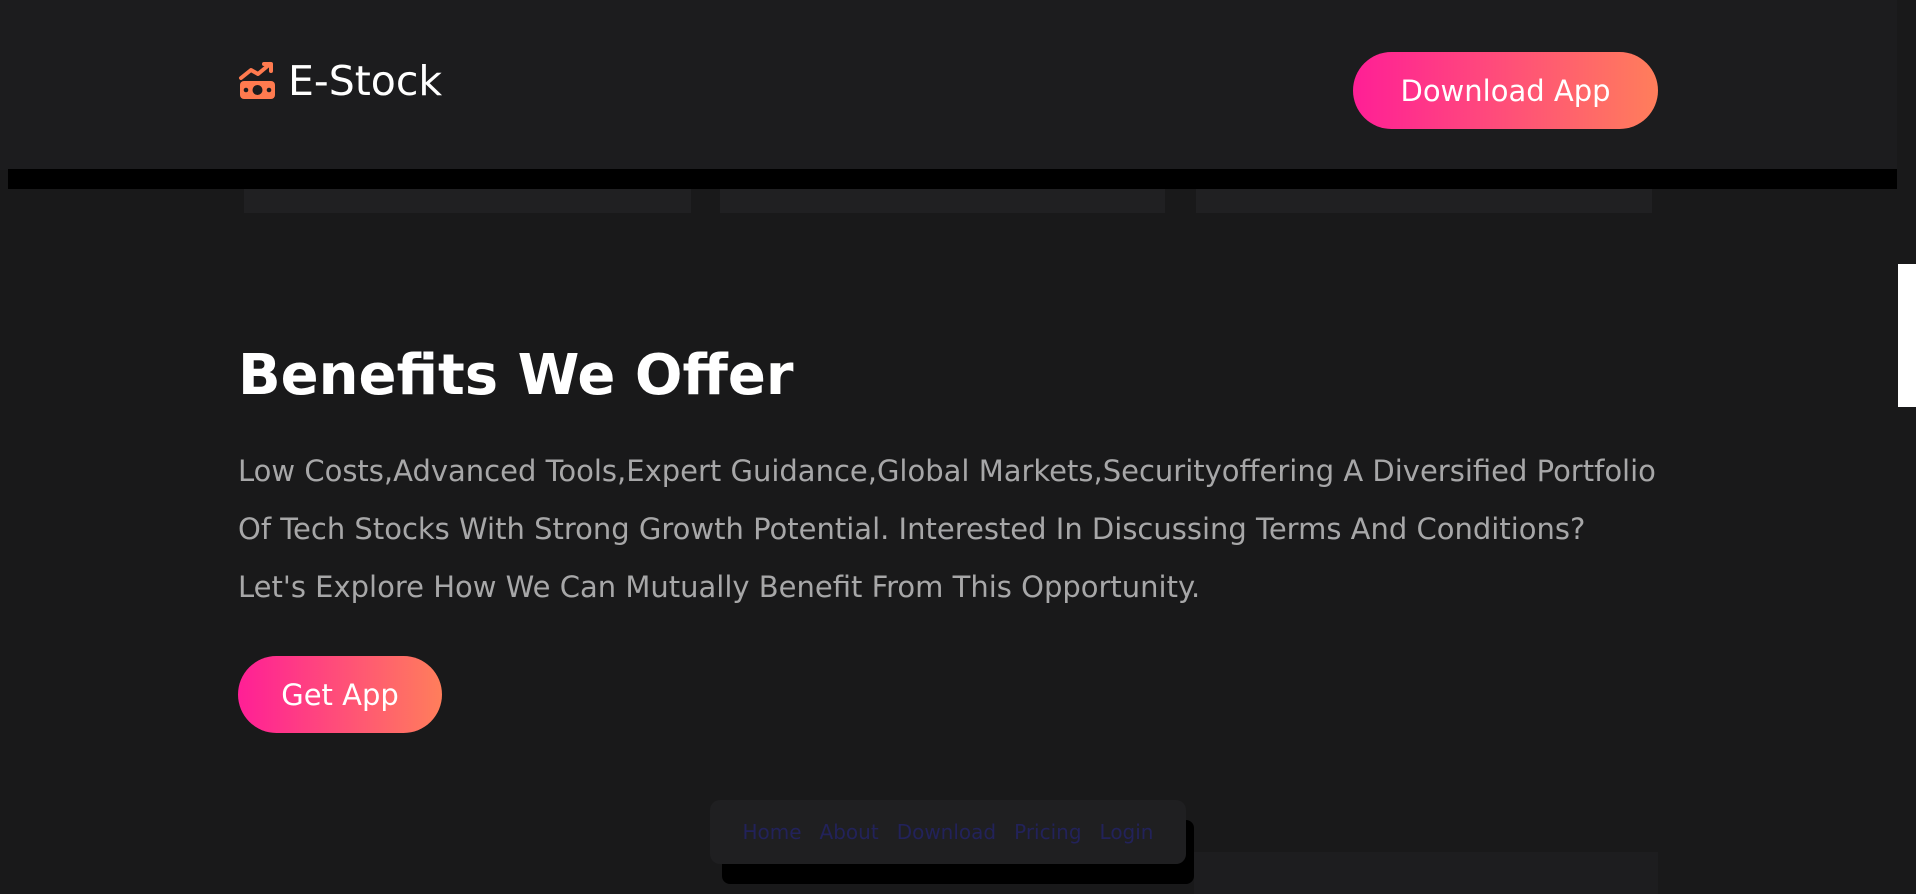 This screenshot has height=894, width=1916. What do you see at coordinates (365, 81) in the screenshot?
I see `brand-name: E-Stock` at bounding box center [365, 81].